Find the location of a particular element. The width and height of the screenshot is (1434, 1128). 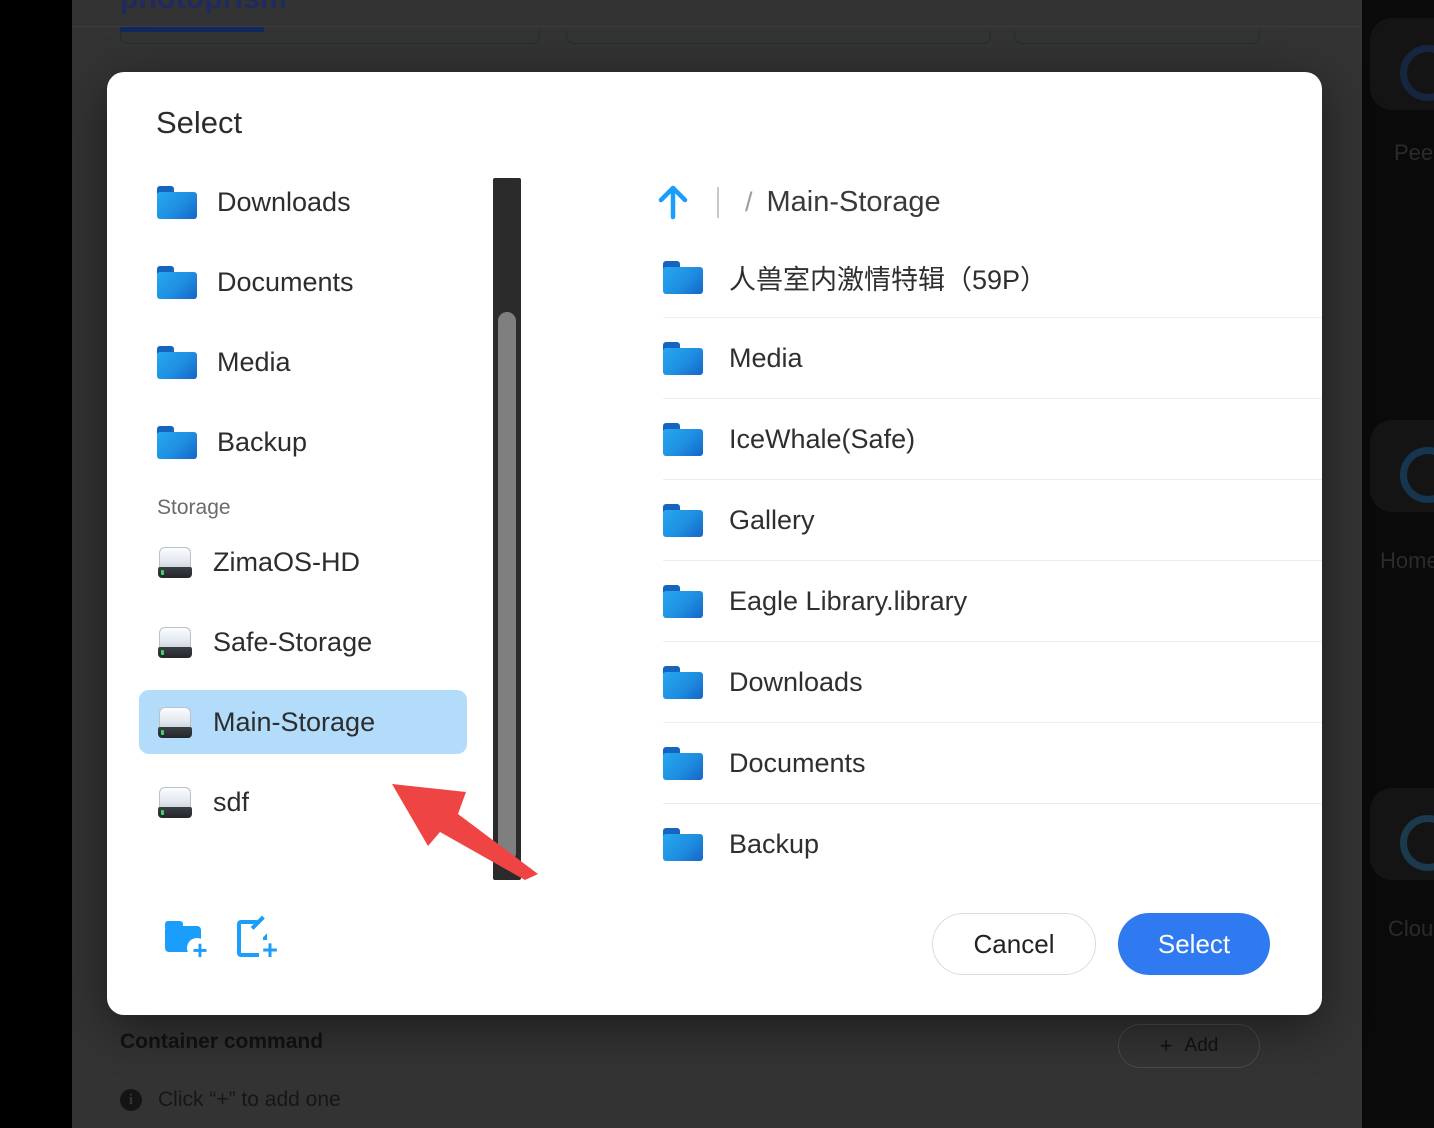

list-item-label: 人兽室内激情特辑（59P） is located at coordinates (888, 279).